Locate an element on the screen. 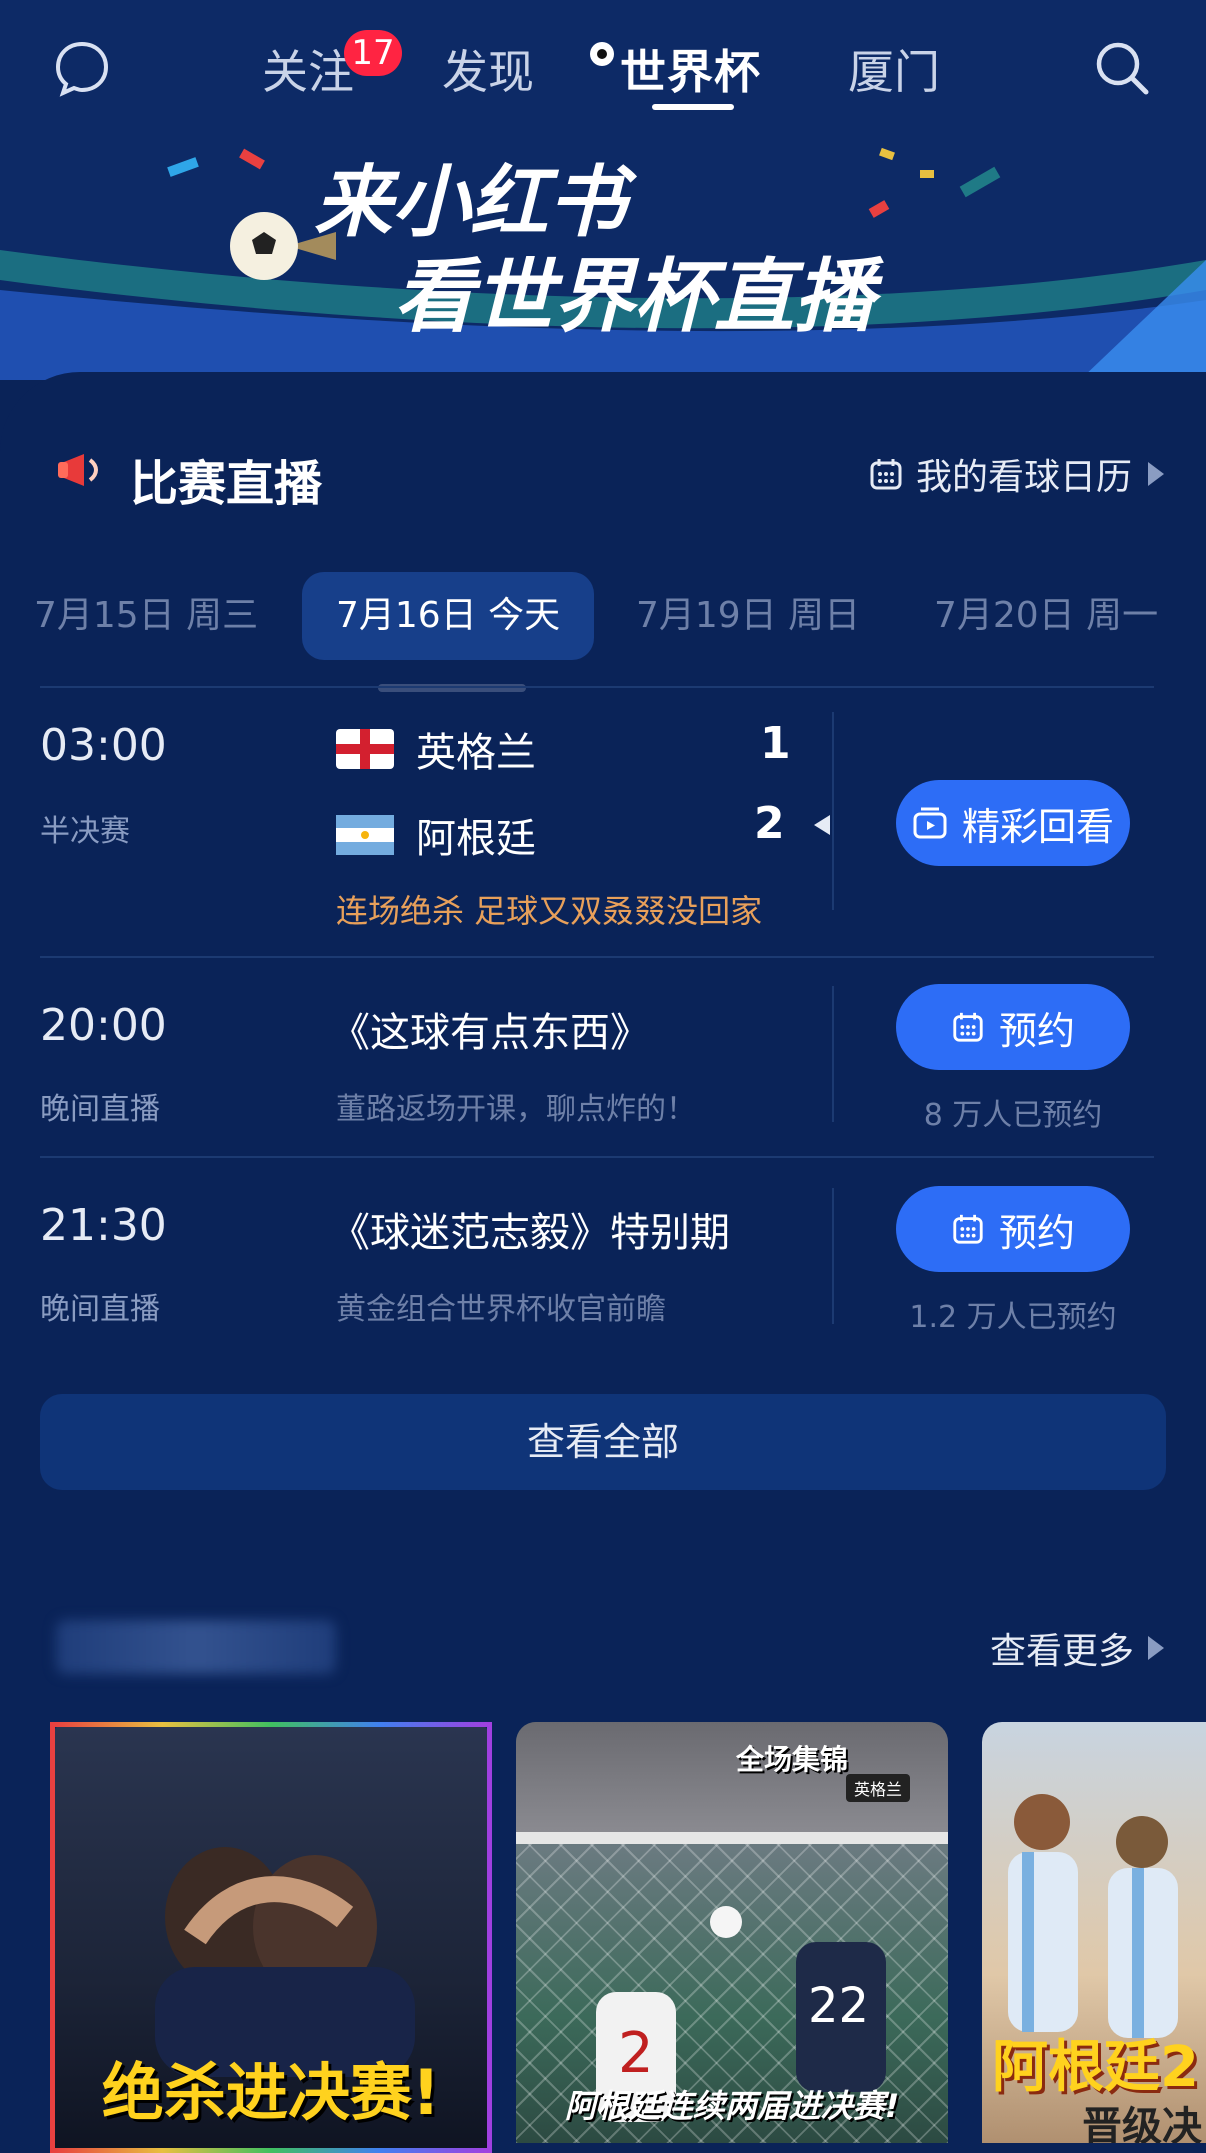 The image size is (1206, 2153). england-flag-icon is located at coordinates (365, 749).